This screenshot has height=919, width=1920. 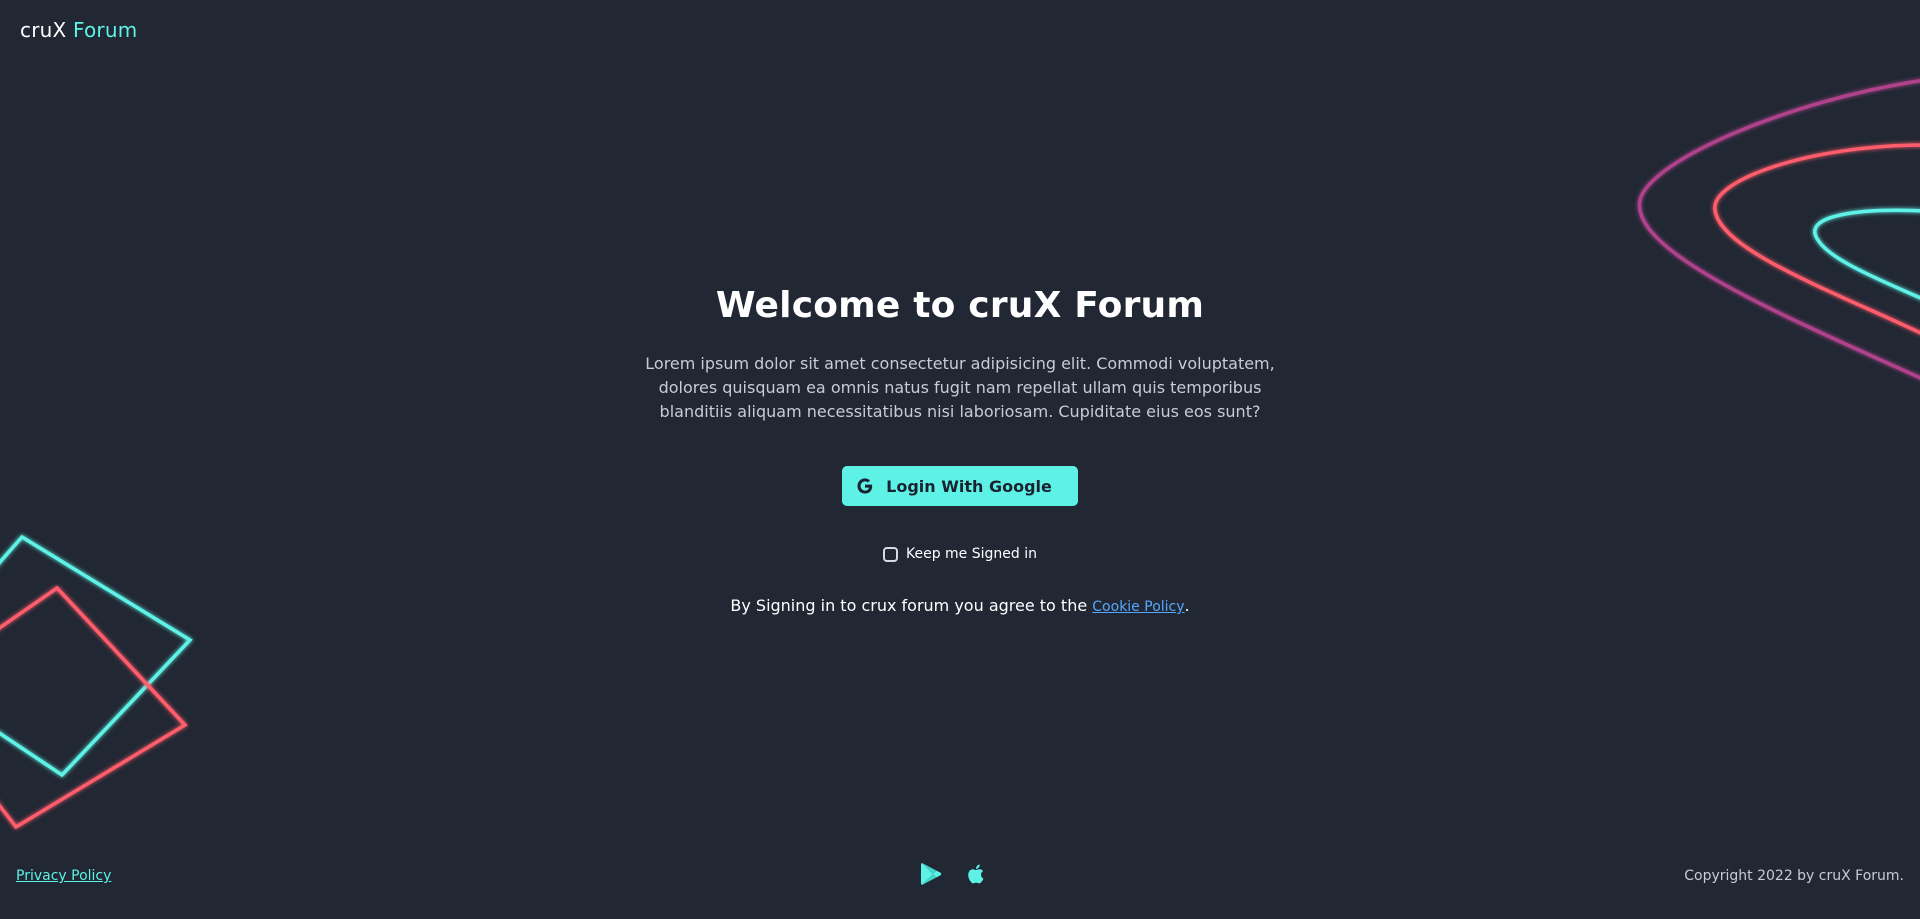 I want to click on brand-logo: cruX Forum, so click(x=78, y=30).